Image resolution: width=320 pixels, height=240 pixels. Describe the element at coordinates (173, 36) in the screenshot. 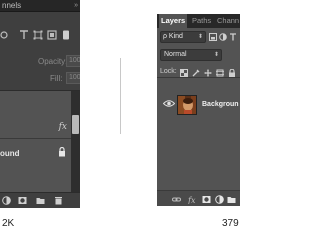

I see `kind-label: ρ Kind` at that location.